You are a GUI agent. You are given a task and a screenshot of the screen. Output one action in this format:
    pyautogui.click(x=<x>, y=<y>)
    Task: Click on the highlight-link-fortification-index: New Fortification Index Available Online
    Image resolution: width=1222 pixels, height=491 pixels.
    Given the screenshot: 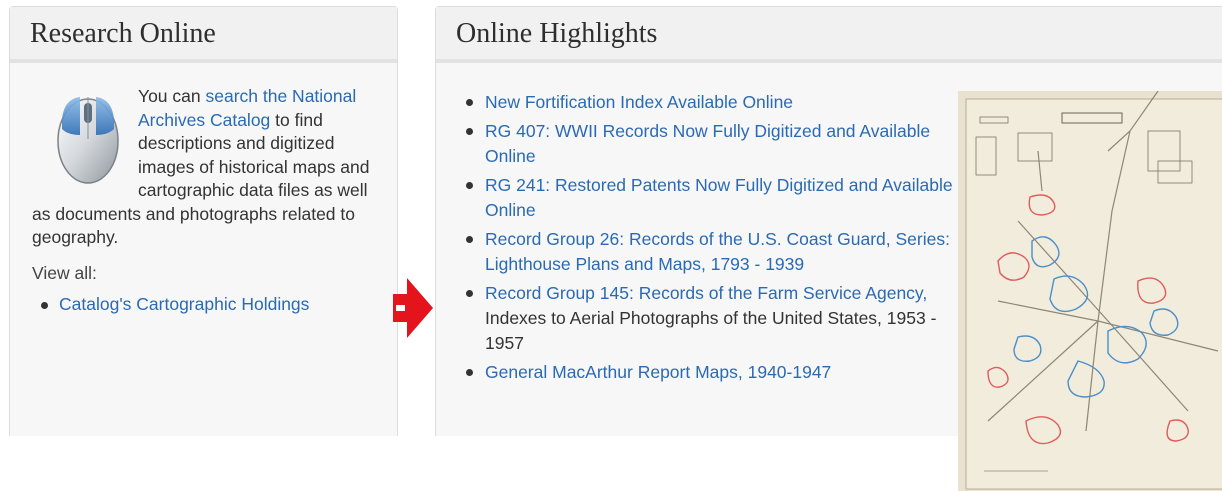 What is the action you would take?
    pyautogui.click(x=639, y=102)
    